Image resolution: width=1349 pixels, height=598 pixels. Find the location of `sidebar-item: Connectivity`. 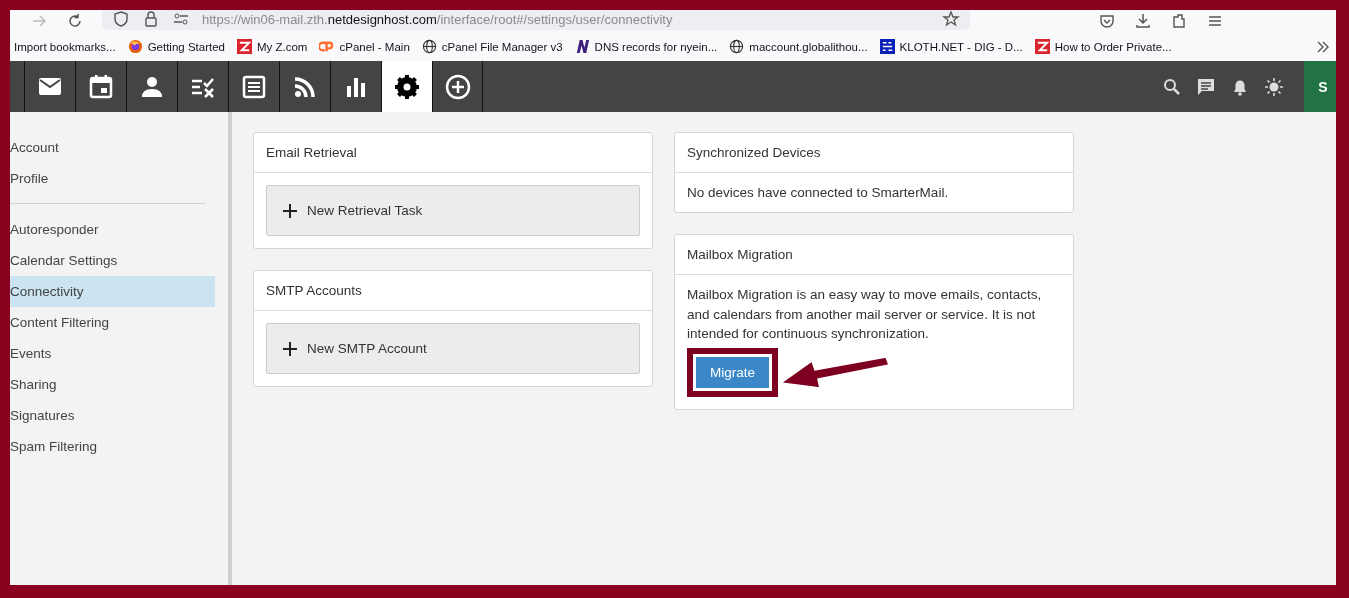

sidebar-item: Connectivity is located at coordinates (112, 291).